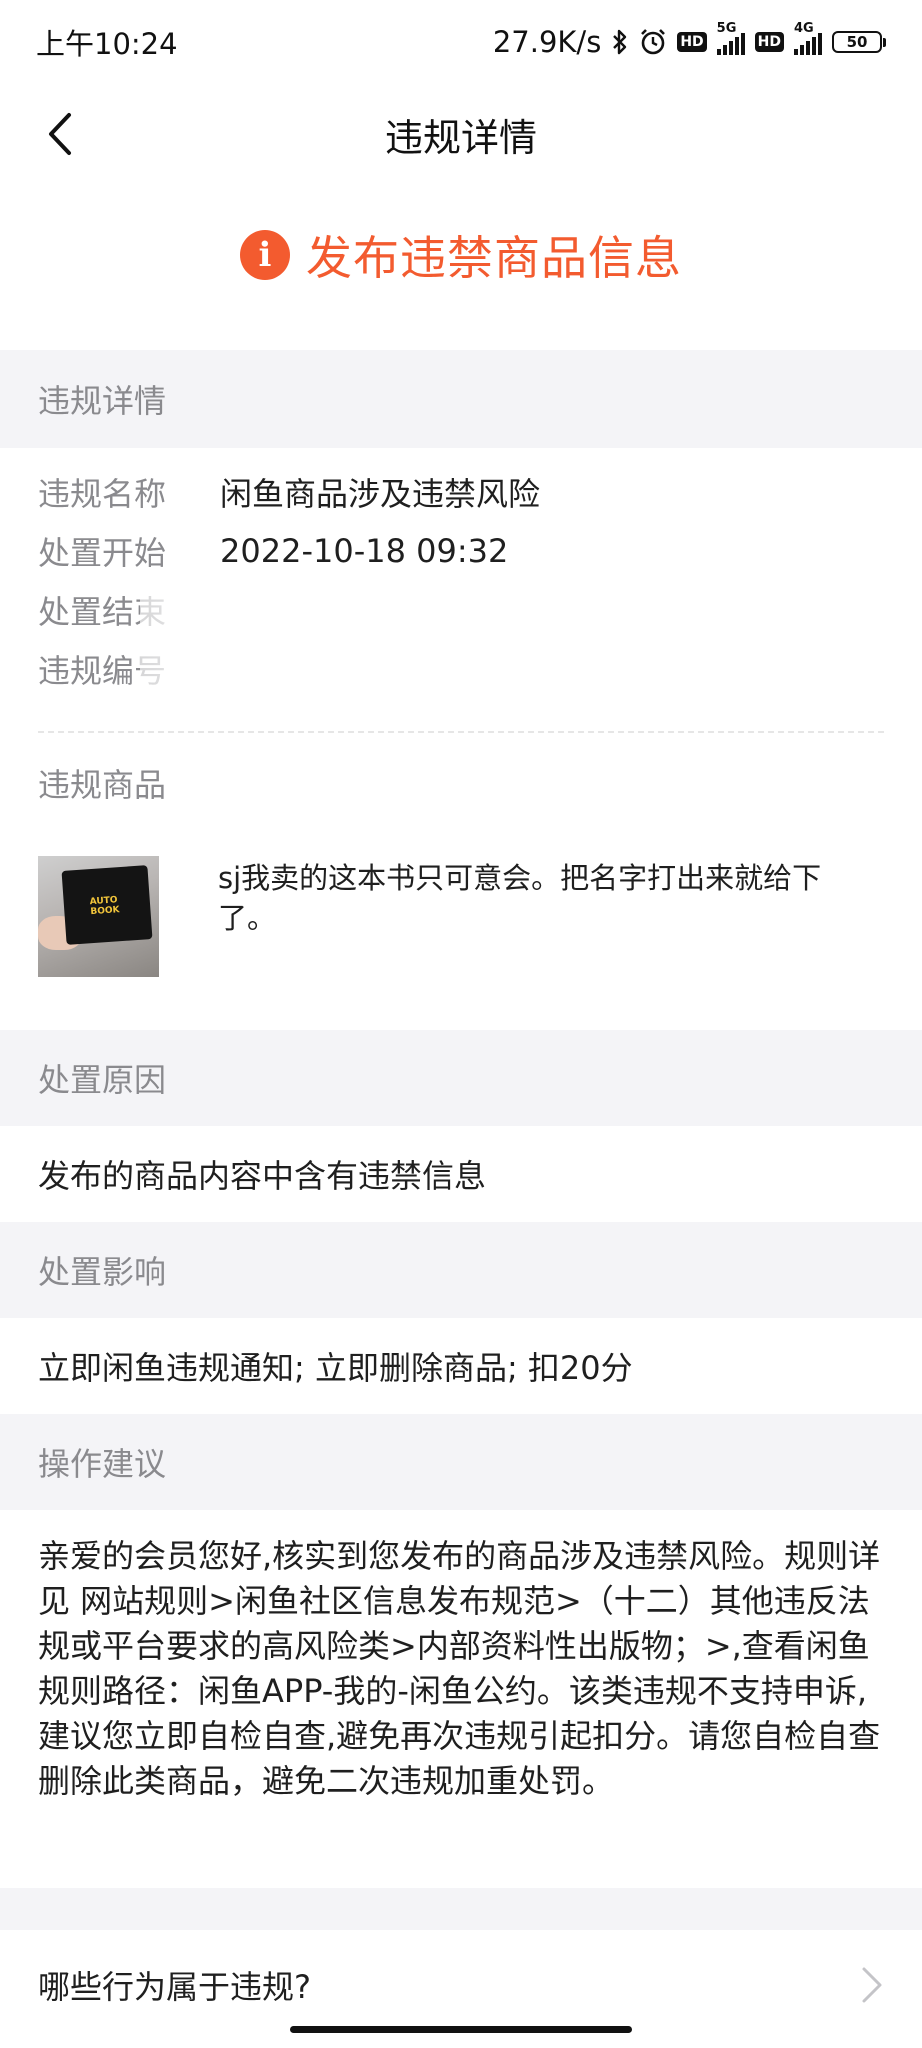 Image resolution: width=922 pixels, height=2048 pixels. What do you see at coordinates (494, 258) in the screenshot?
I see `violation-type-title: 发布违禁商品信息` at bounding box center [494, 258].